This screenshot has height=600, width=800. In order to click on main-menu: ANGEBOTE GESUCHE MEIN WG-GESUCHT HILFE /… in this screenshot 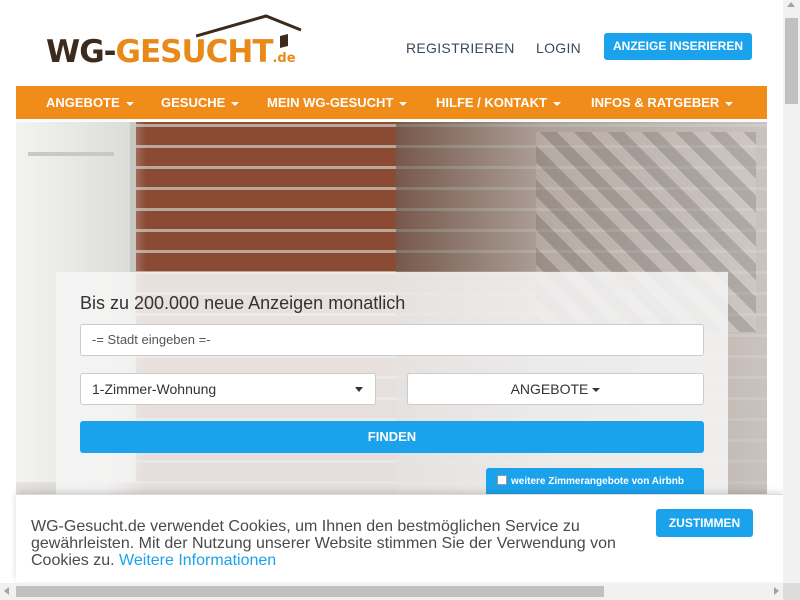, I will do `click(391, 102)`.